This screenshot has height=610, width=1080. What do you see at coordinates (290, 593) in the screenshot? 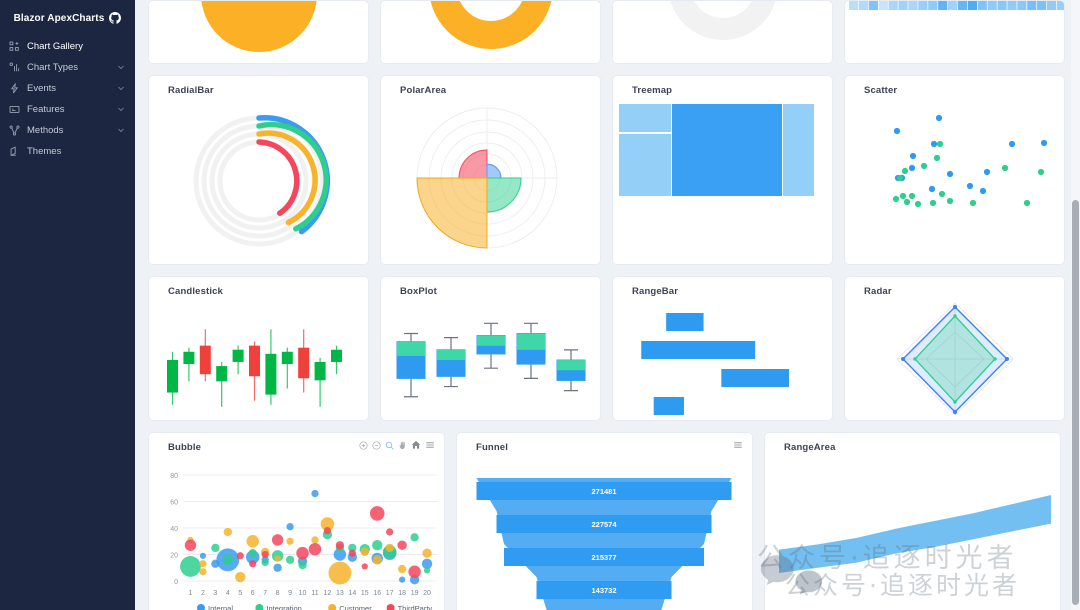
I see `svg-text: 9` at bounding box center [290, 593].